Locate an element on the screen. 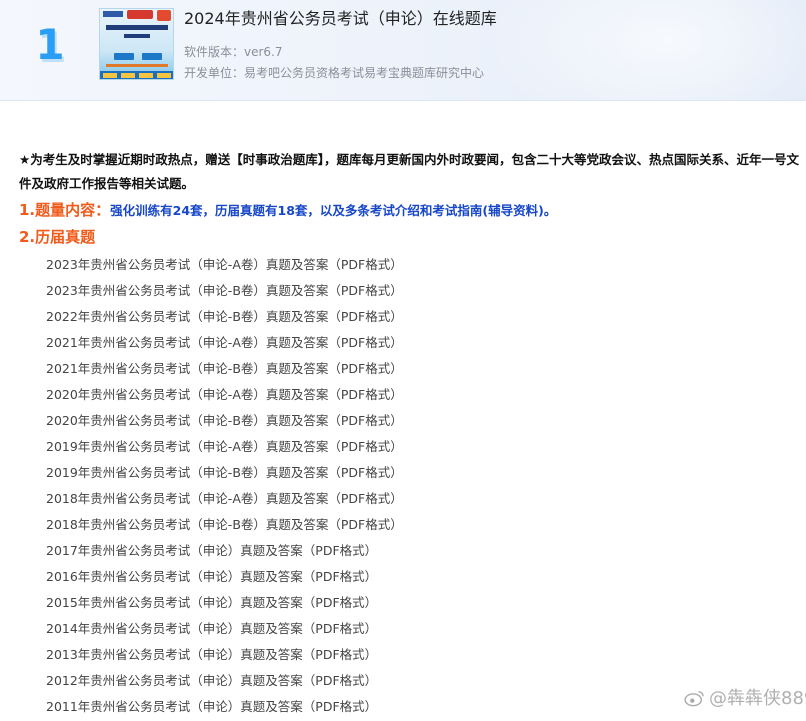 Image resolution: width=806 pixels, height=721 pixels. cover-tagline-strip is located at coordinates (137, 65).